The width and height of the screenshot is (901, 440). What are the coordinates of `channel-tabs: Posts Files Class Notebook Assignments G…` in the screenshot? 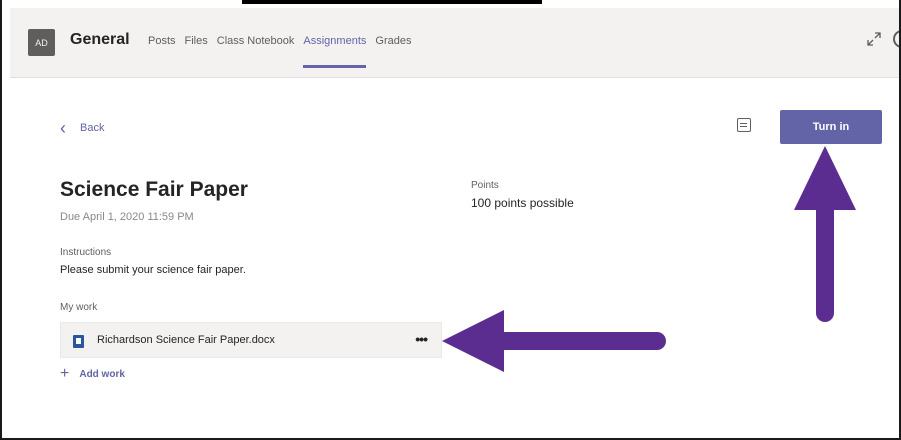 It's located at (279, 51).